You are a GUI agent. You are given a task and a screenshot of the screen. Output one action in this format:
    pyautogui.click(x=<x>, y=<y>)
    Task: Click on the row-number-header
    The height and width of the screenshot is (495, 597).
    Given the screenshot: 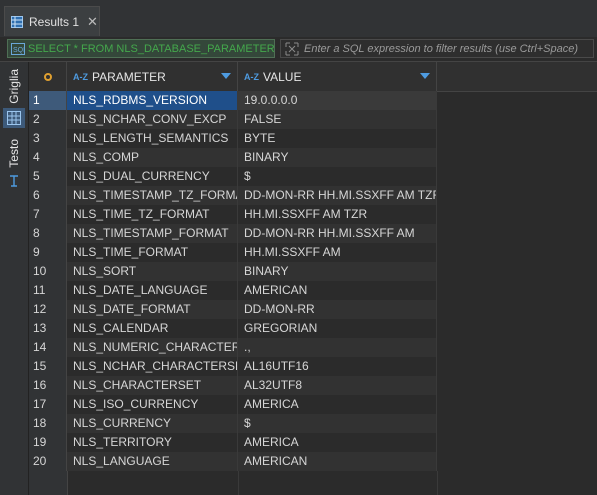 What is the action you would take?
    pyautogui.click(x=48, y=76)
    